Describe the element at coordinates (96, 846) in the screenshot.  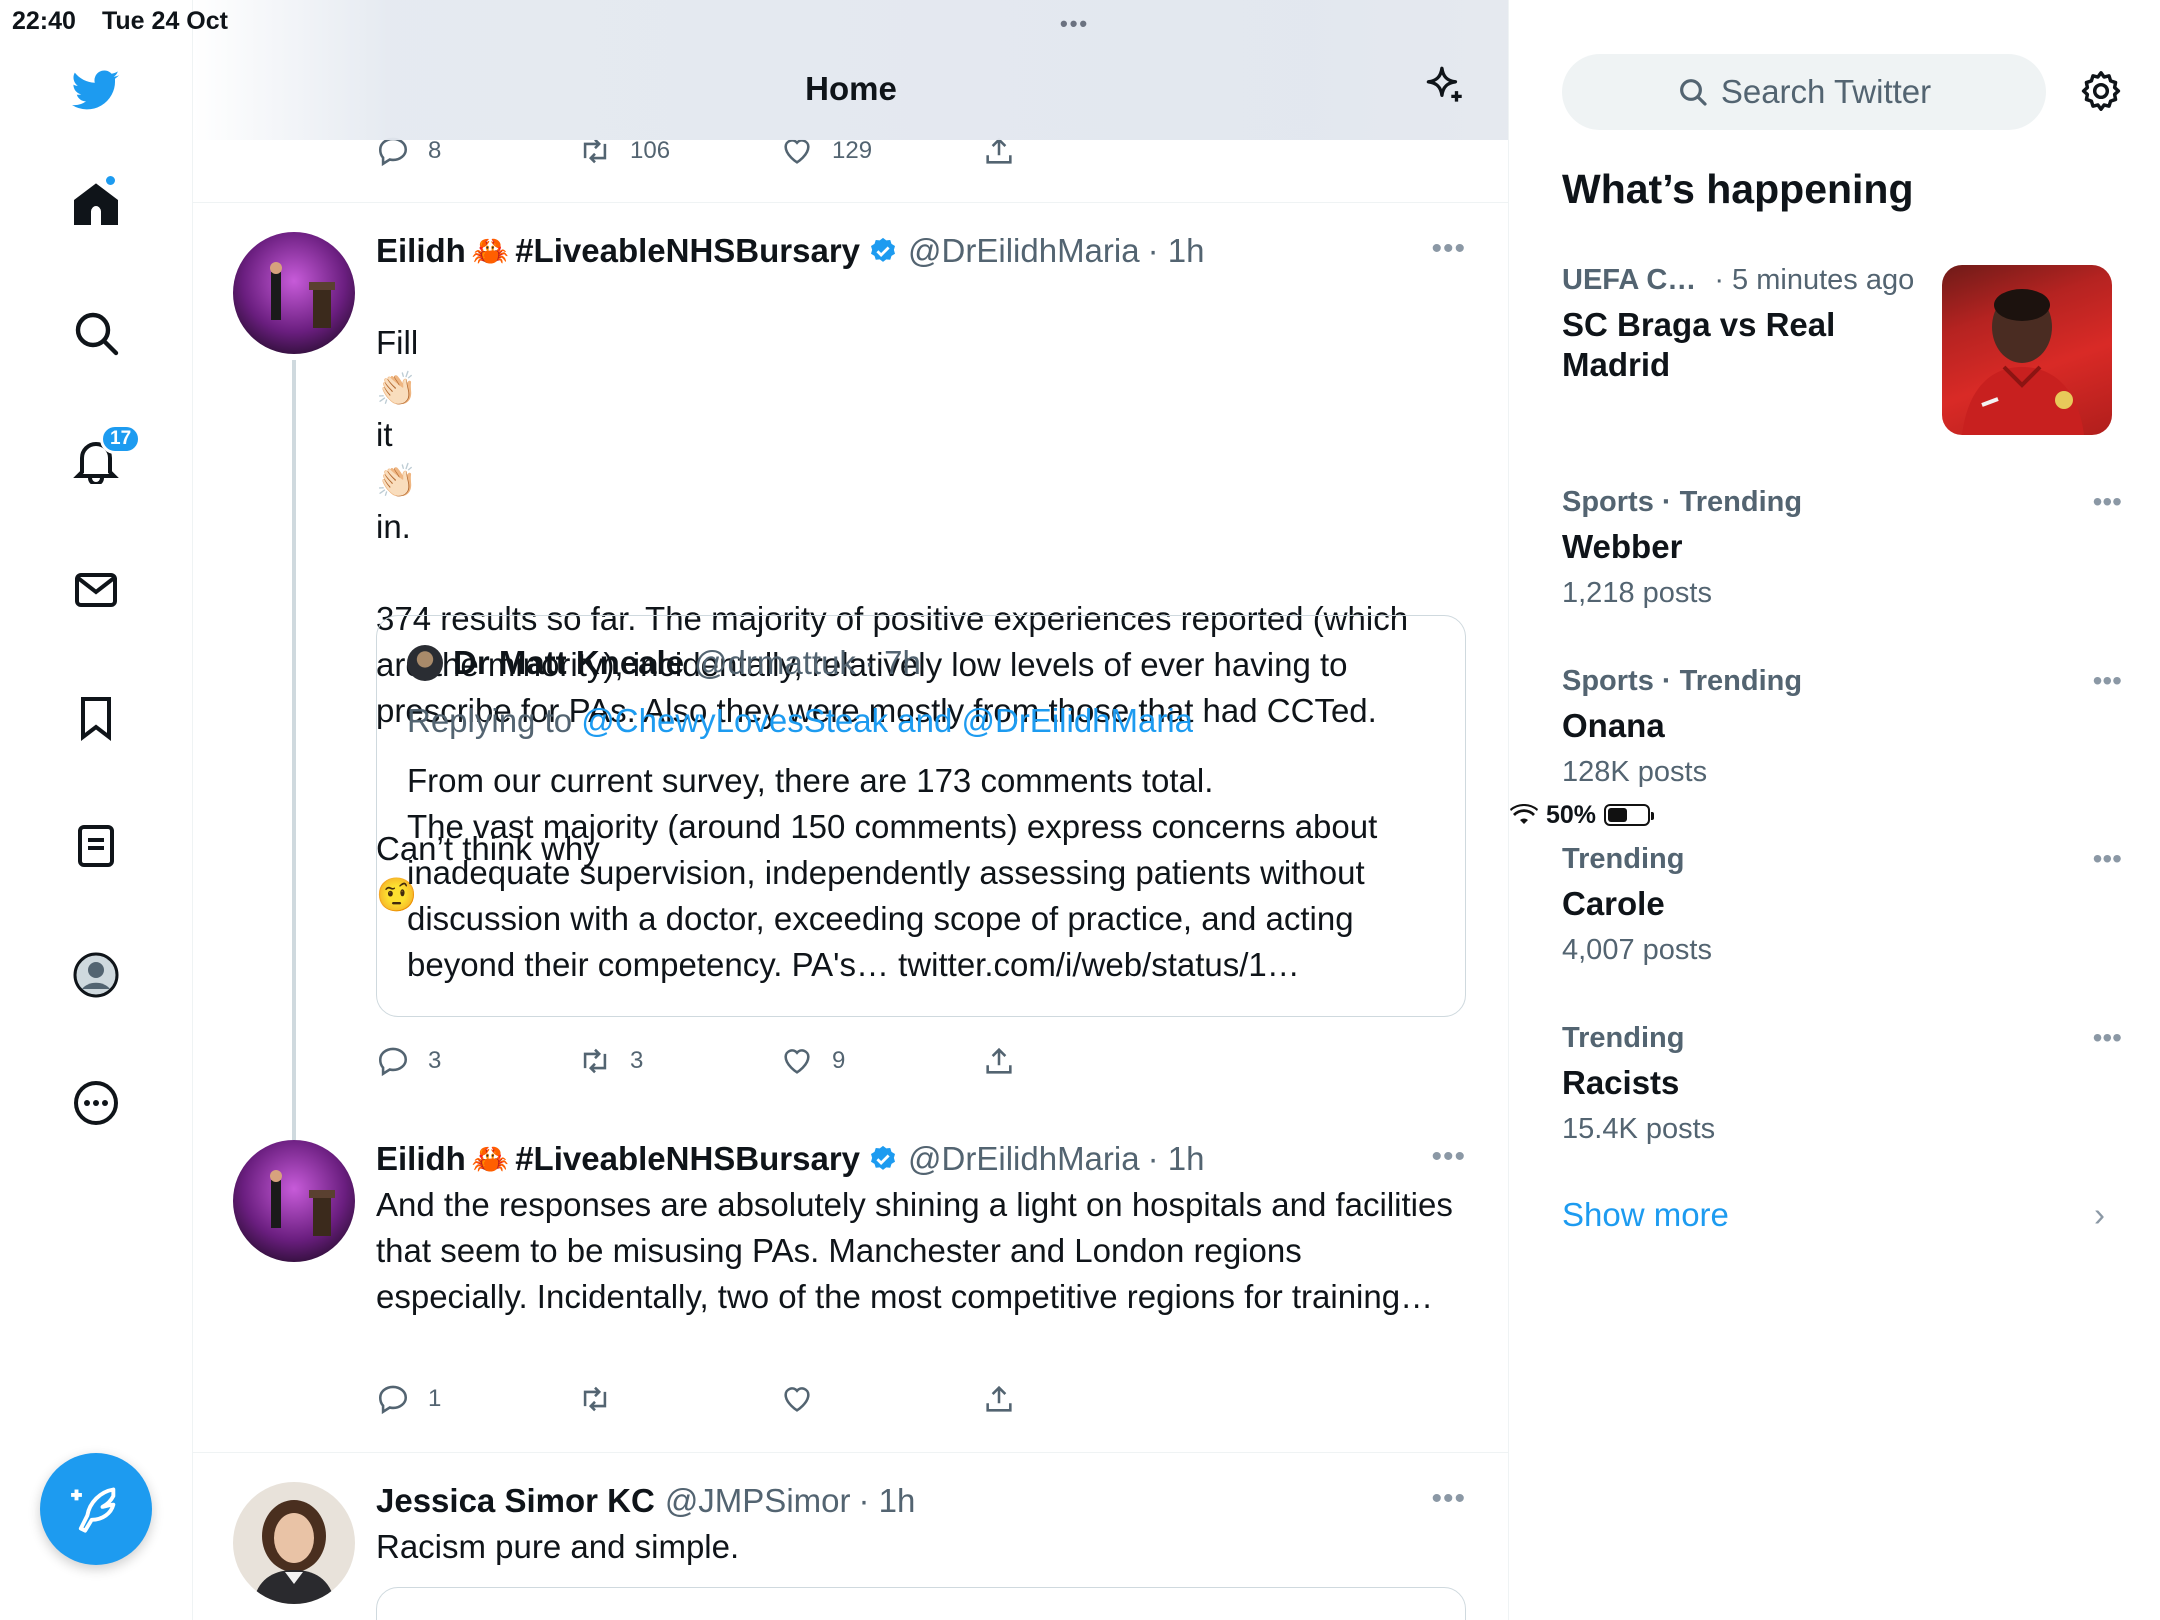
I see `list-icon` at that location.